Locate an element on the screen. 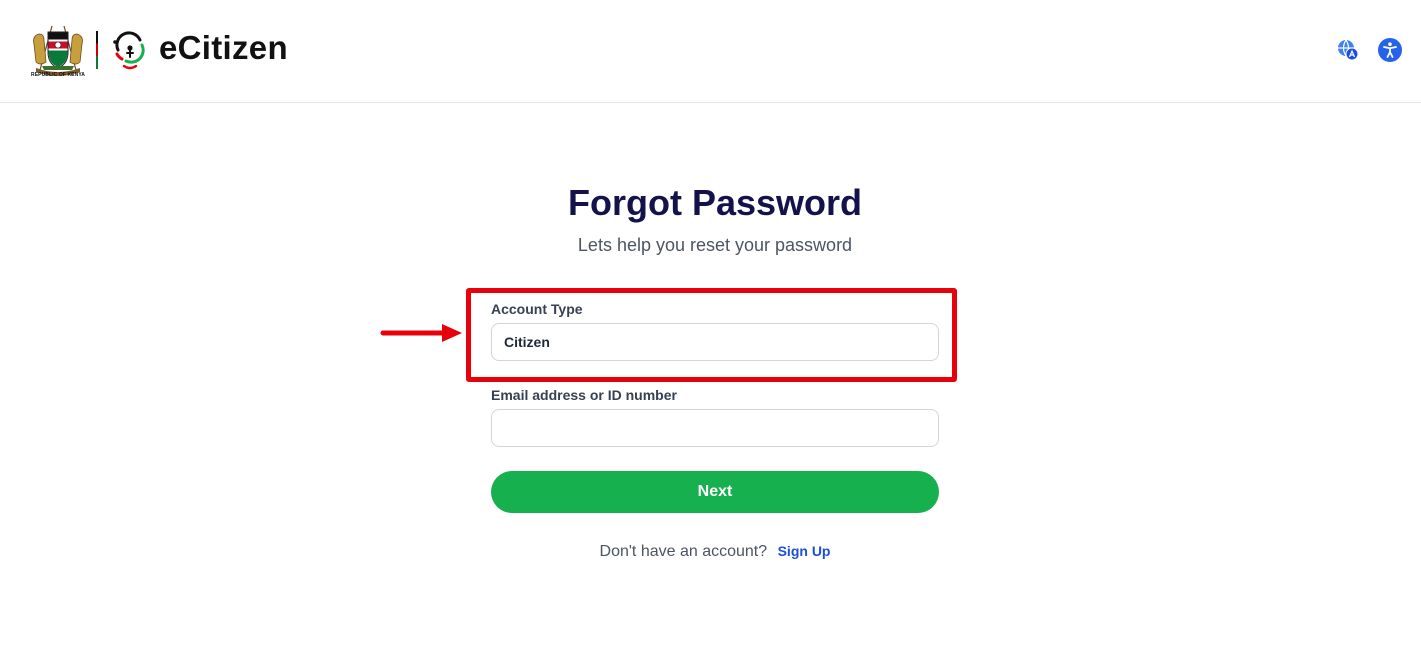 This screenshot has width=1421, height=660. brand-divider is located at coordinates (97, 50).